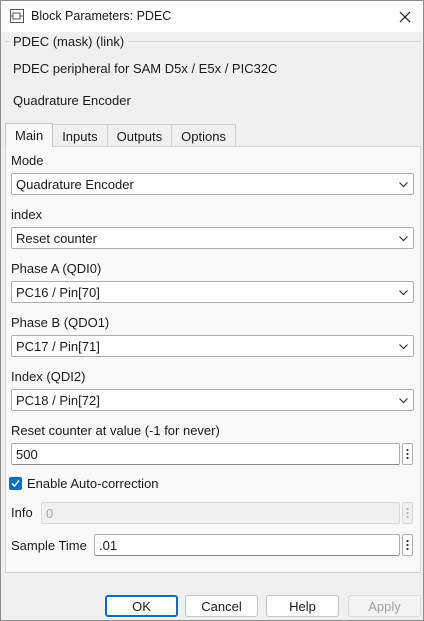 This screenshot has height=621, width=424. What do you see at coordinates (72, 100) in the screenshot?
I see `mask-mode-description: Quadrature Encoder` at bounding box center [72, 100].